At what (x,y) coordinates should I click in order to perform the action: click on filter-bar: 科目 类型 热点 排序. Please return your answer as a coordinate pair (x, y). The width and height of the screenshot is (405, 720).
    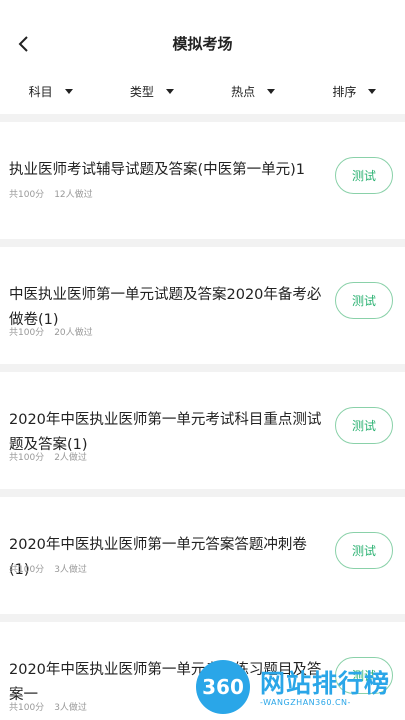
    Looking at the image, I should click on (202, 91).